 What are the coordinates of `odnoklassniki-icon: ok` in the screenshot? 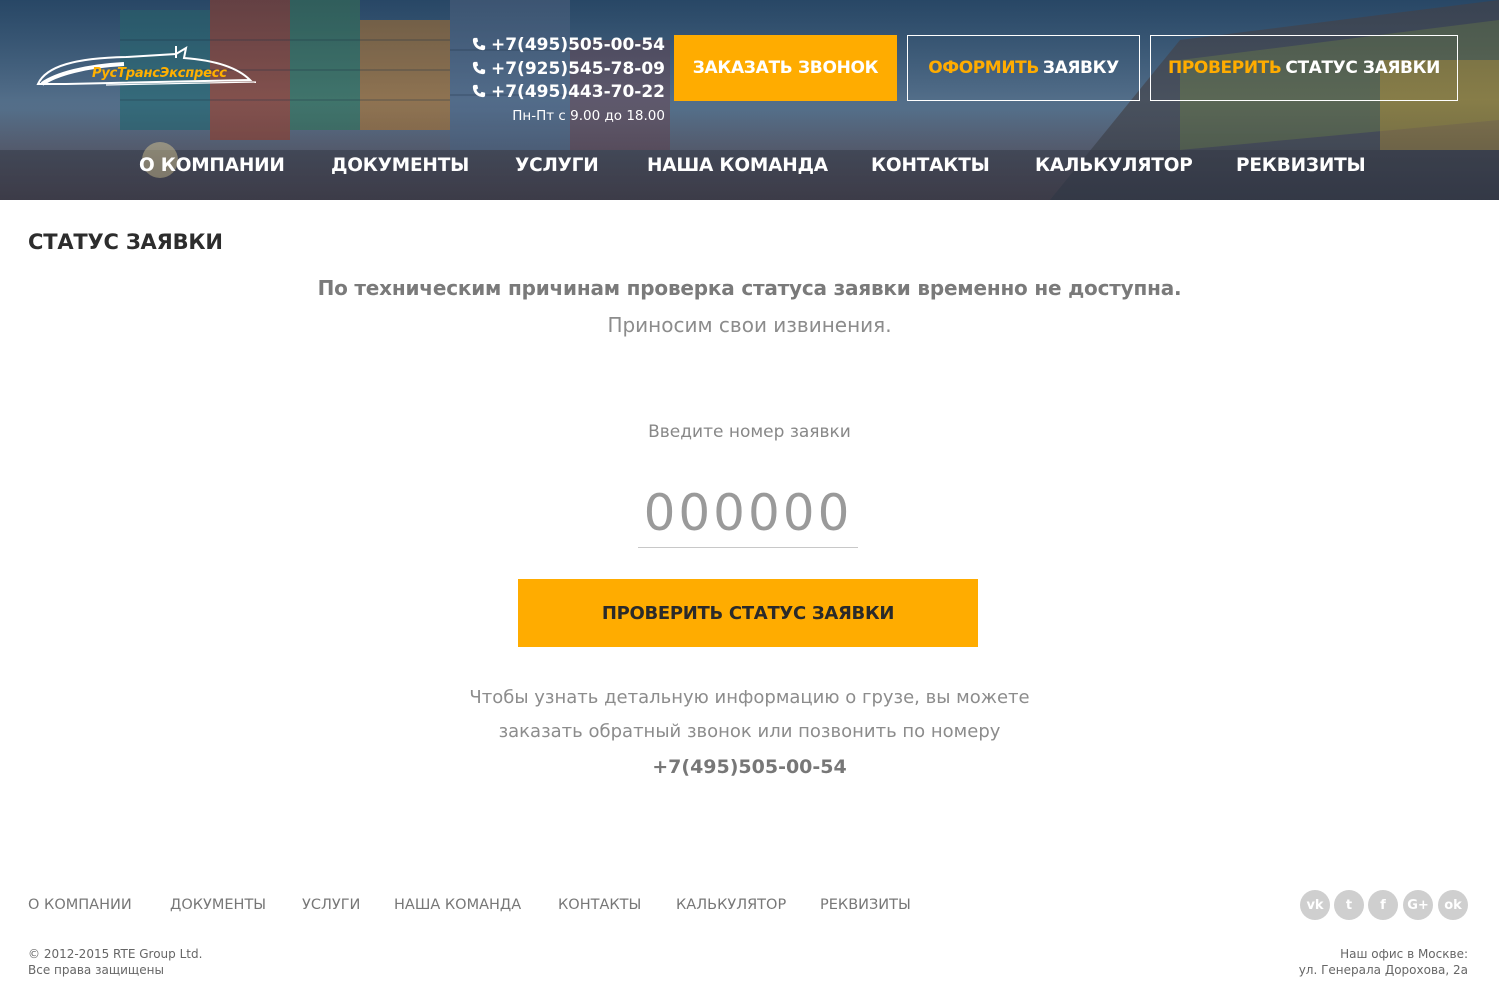 It's located at (1453, 905).